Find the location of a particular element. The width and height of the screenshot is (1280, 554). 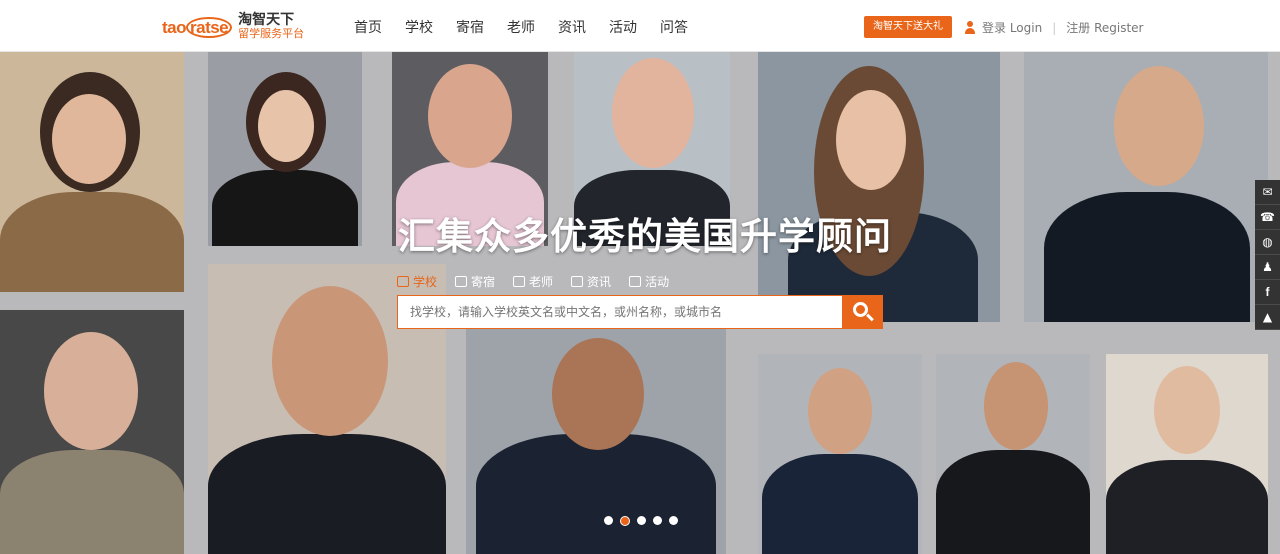

mail-icon: ✉ is located at coordinates (1267, 192).